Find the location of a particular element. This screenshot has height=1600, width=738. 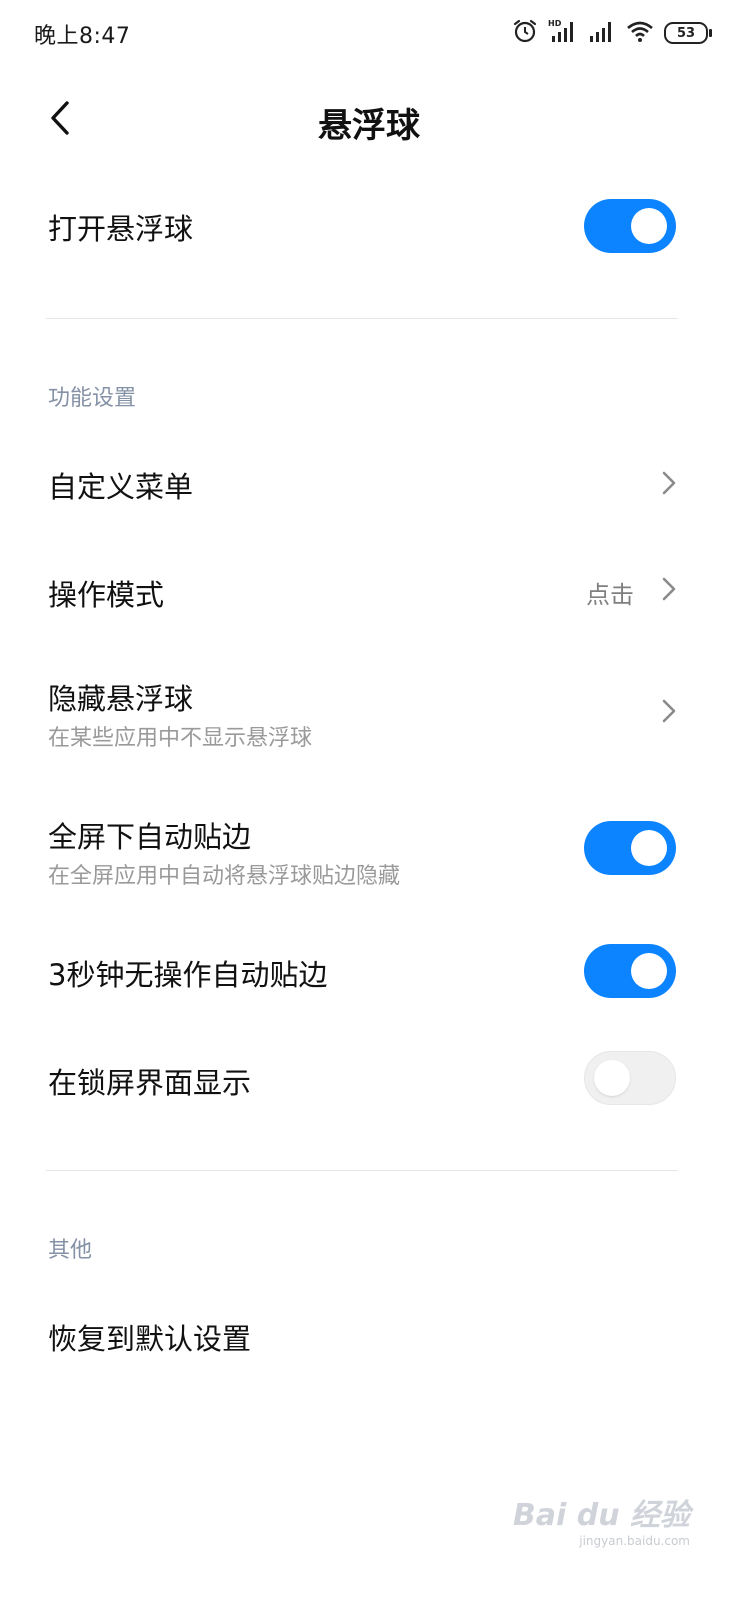

restore-defaults-row: 恢复到默认设置 is located at coordinates (369, 1338).